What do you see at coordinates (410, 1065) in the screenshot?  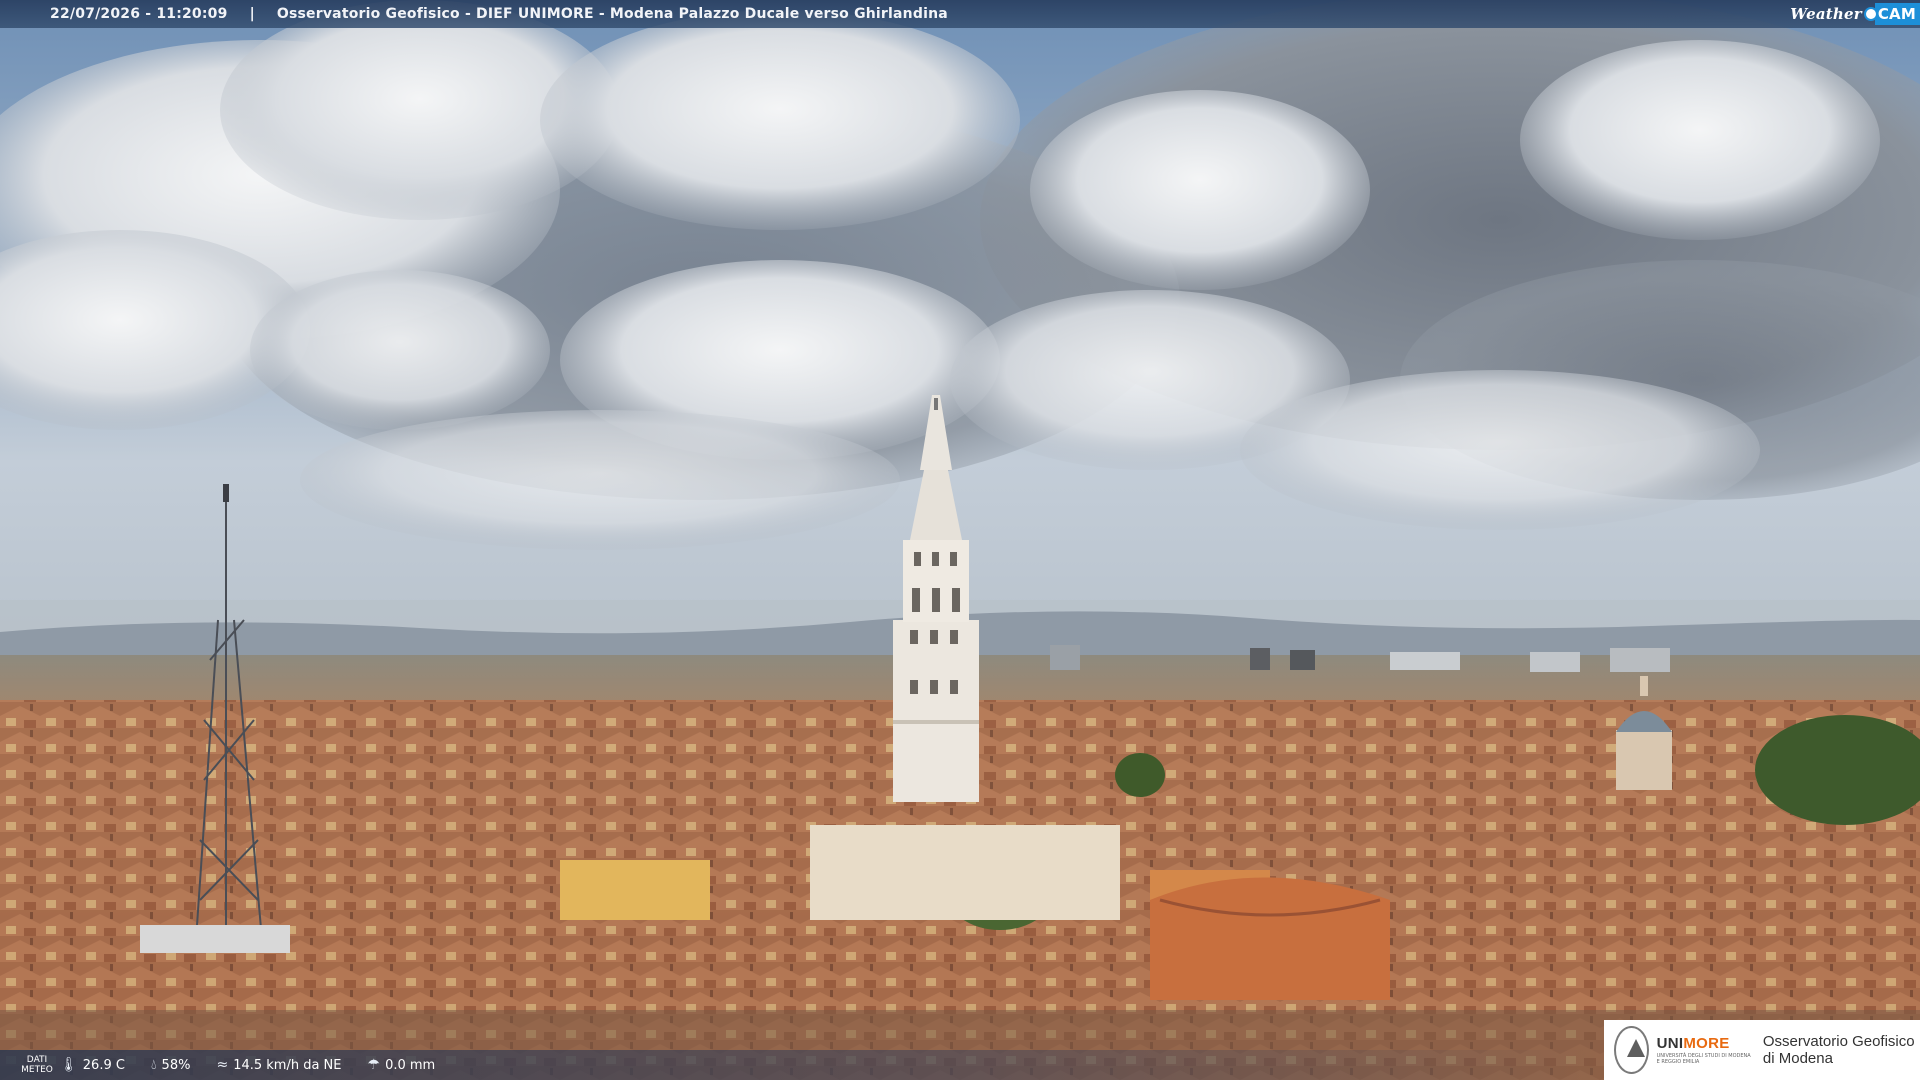 I see `rain-value: 0.0 mm` at bounding box center [410, 1065].